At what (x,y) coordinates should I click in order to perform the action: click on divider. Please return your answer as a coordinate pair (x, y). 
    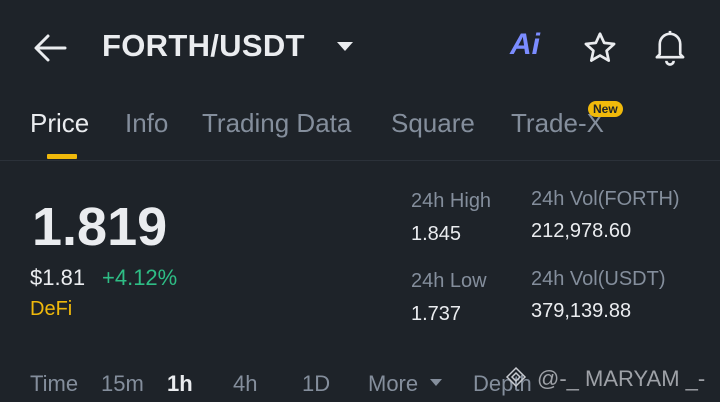
    Looking at the image, I should click on (360, 160).